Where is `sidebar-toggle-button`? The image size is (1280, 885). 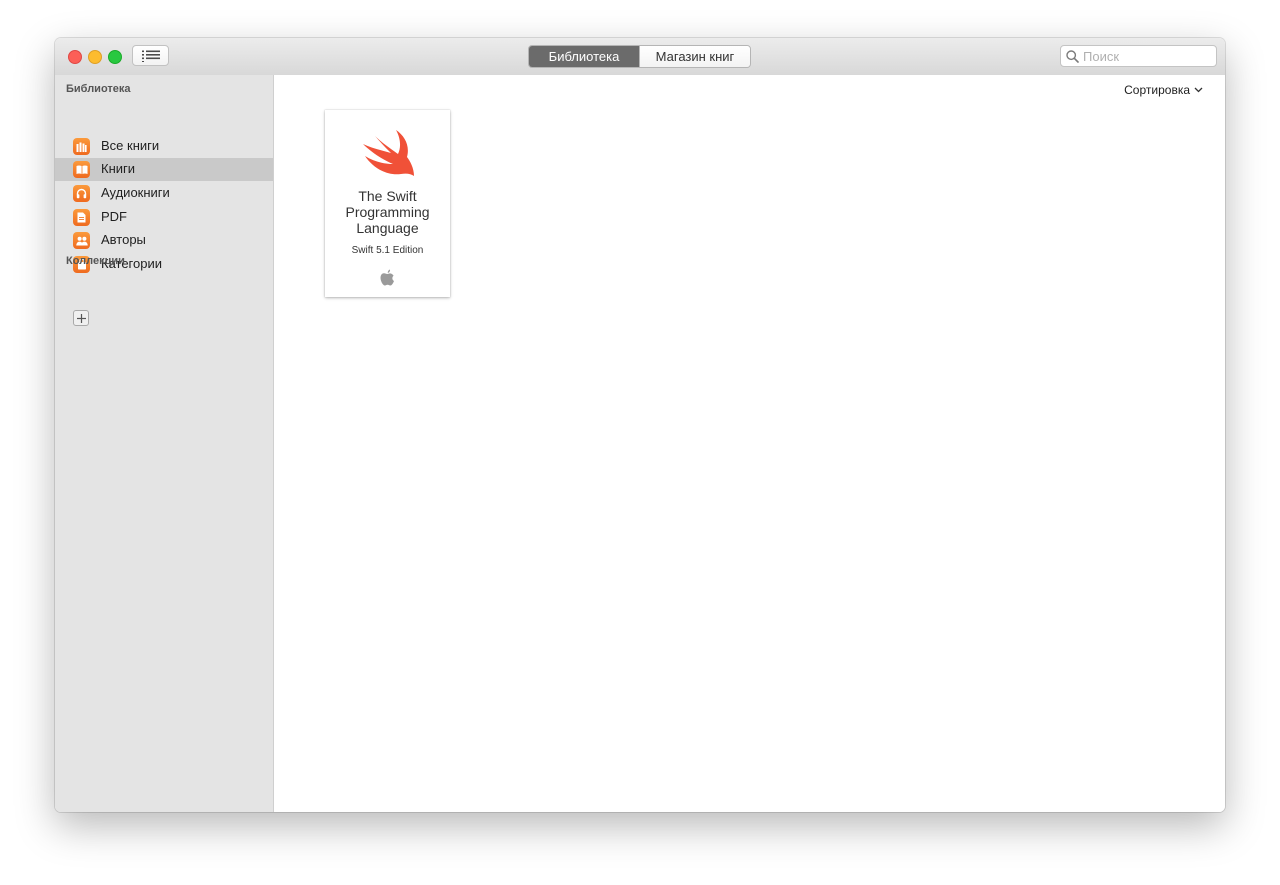 sidebar-toggle-button is located at coordinates (150, 55).